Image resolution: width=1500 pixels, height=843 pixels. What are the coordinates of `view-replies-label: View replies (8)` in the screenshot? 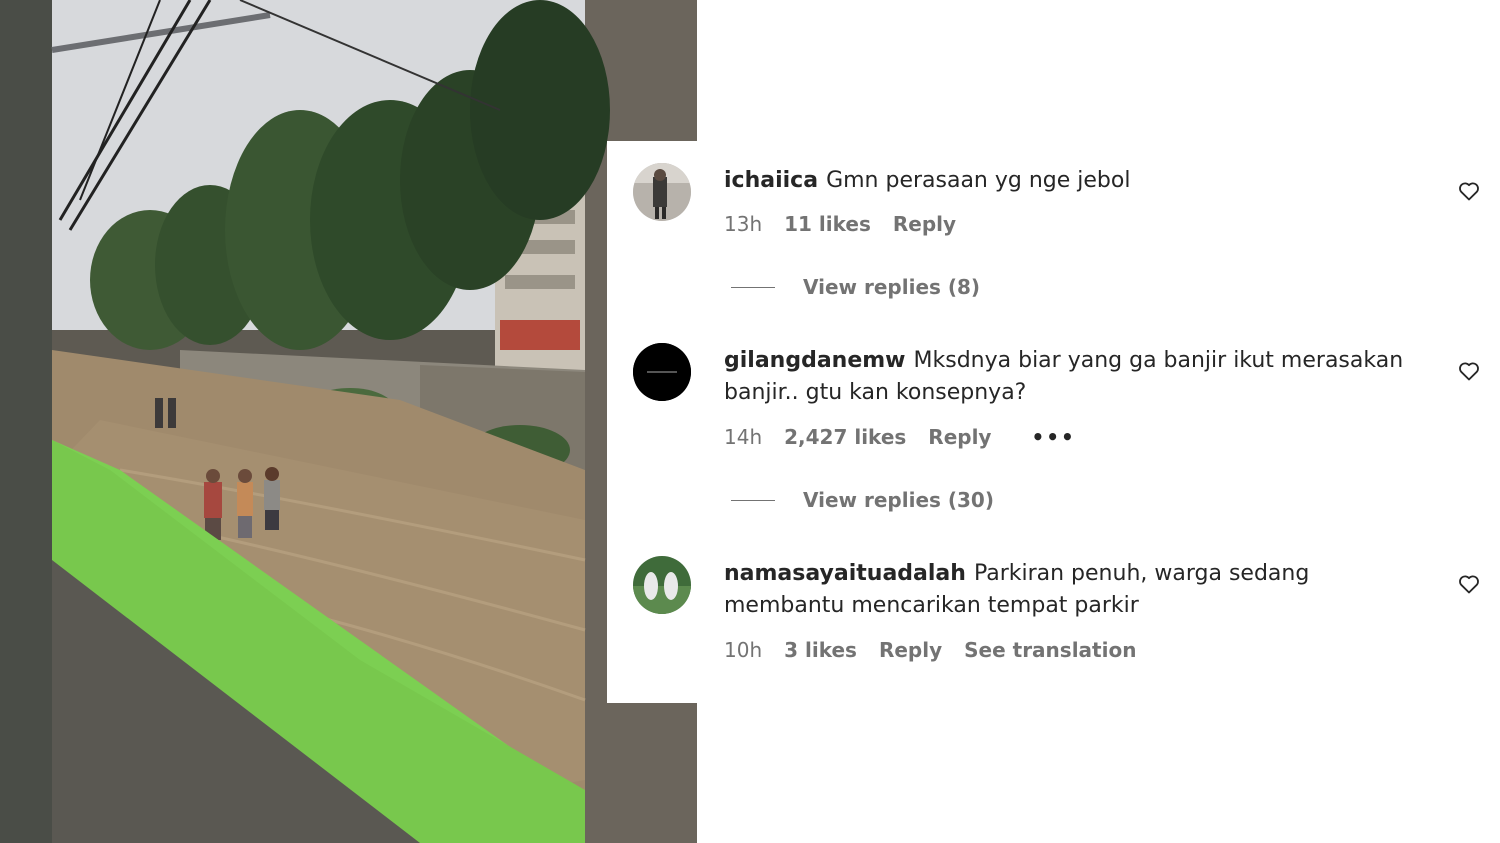 It's located at (892, 287).